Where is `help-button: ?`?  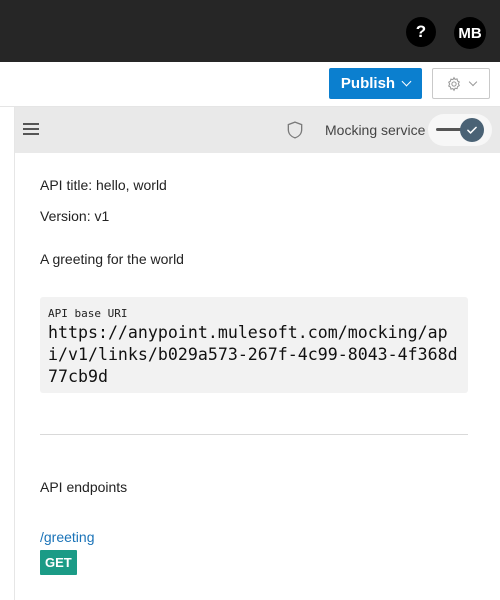 help-button: ? is located at coordinates (421, 32).